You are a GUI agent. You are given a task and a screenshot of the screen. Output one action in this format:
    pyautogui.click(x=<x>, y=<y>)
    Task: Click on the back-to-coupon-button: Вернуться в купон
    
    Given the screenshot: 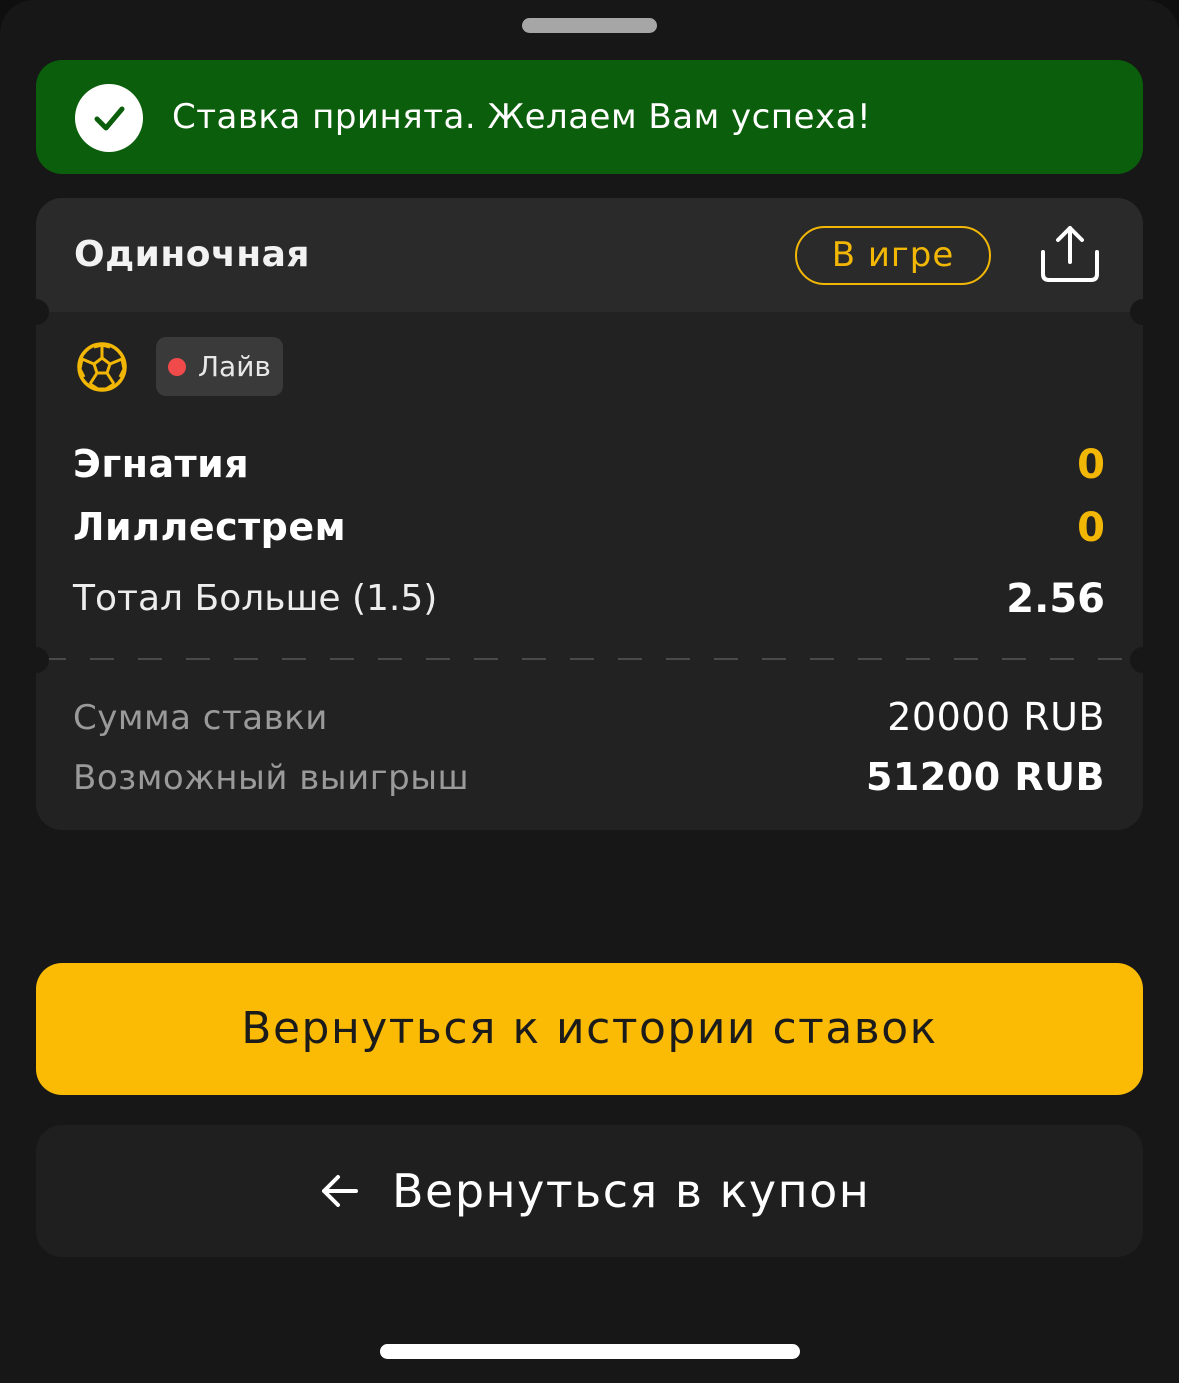 What is the action you would take?
    pyautogui.click(x=589, y=1191)
    